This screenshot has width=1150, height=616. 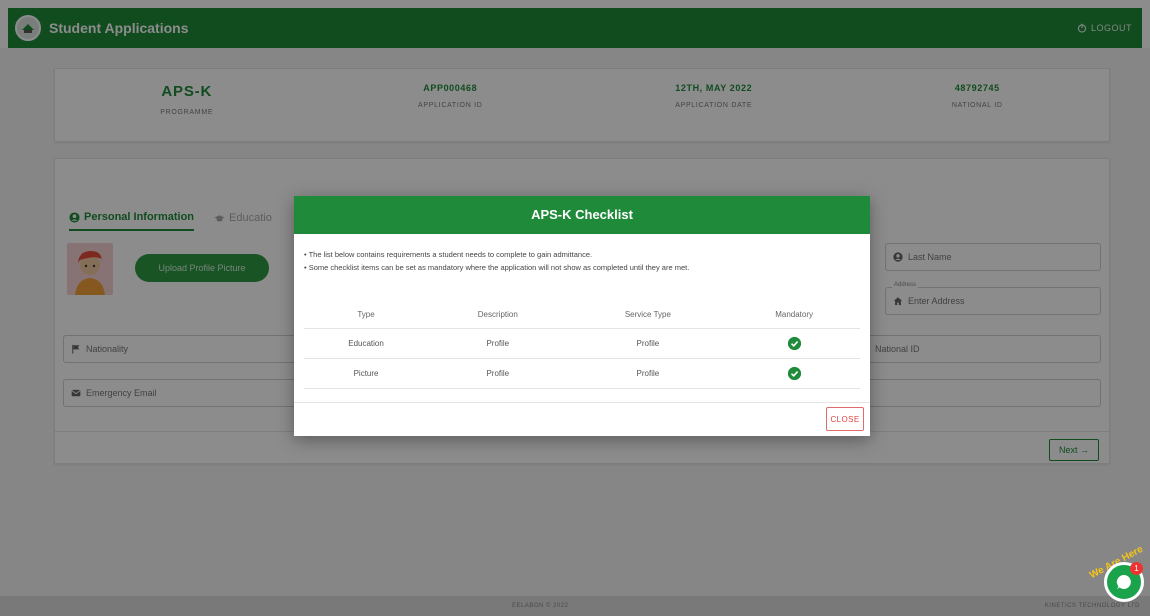 I want to click on column-header: Mandatory, so click(x=794, y=315).